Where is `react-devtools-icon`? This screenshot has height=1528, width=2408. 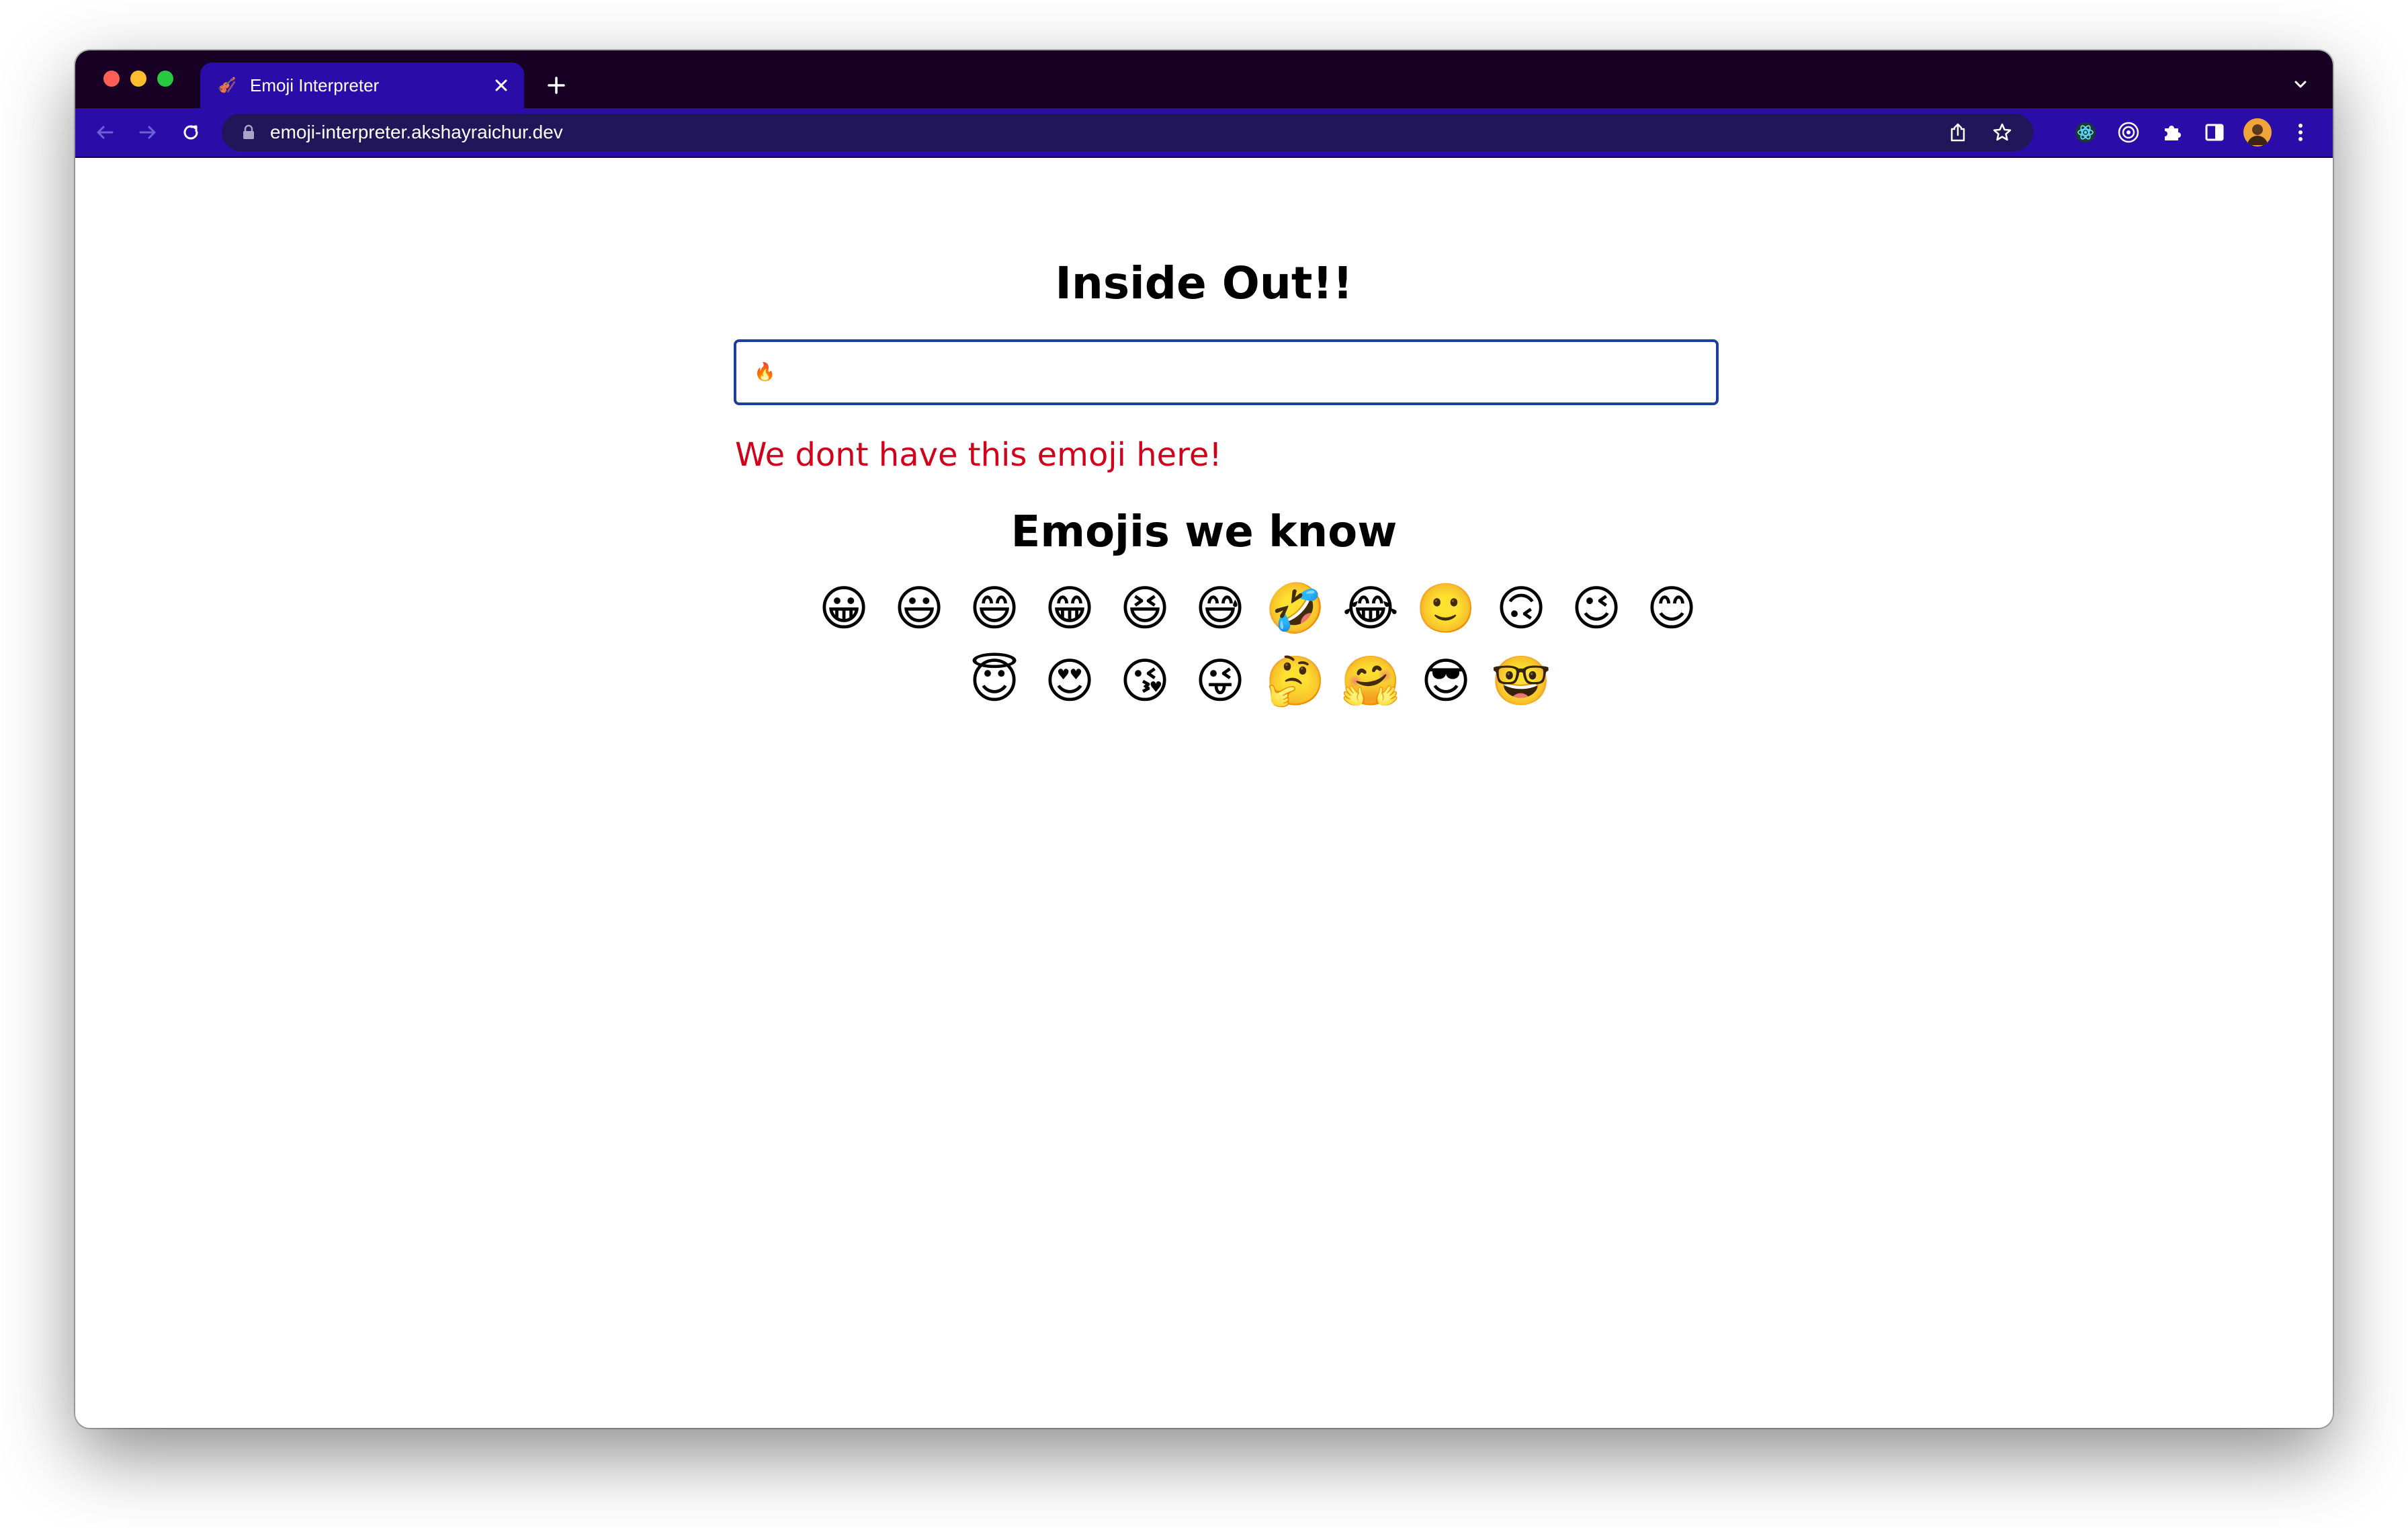
react-devtools-icon is located at coordinates (2085, 133).